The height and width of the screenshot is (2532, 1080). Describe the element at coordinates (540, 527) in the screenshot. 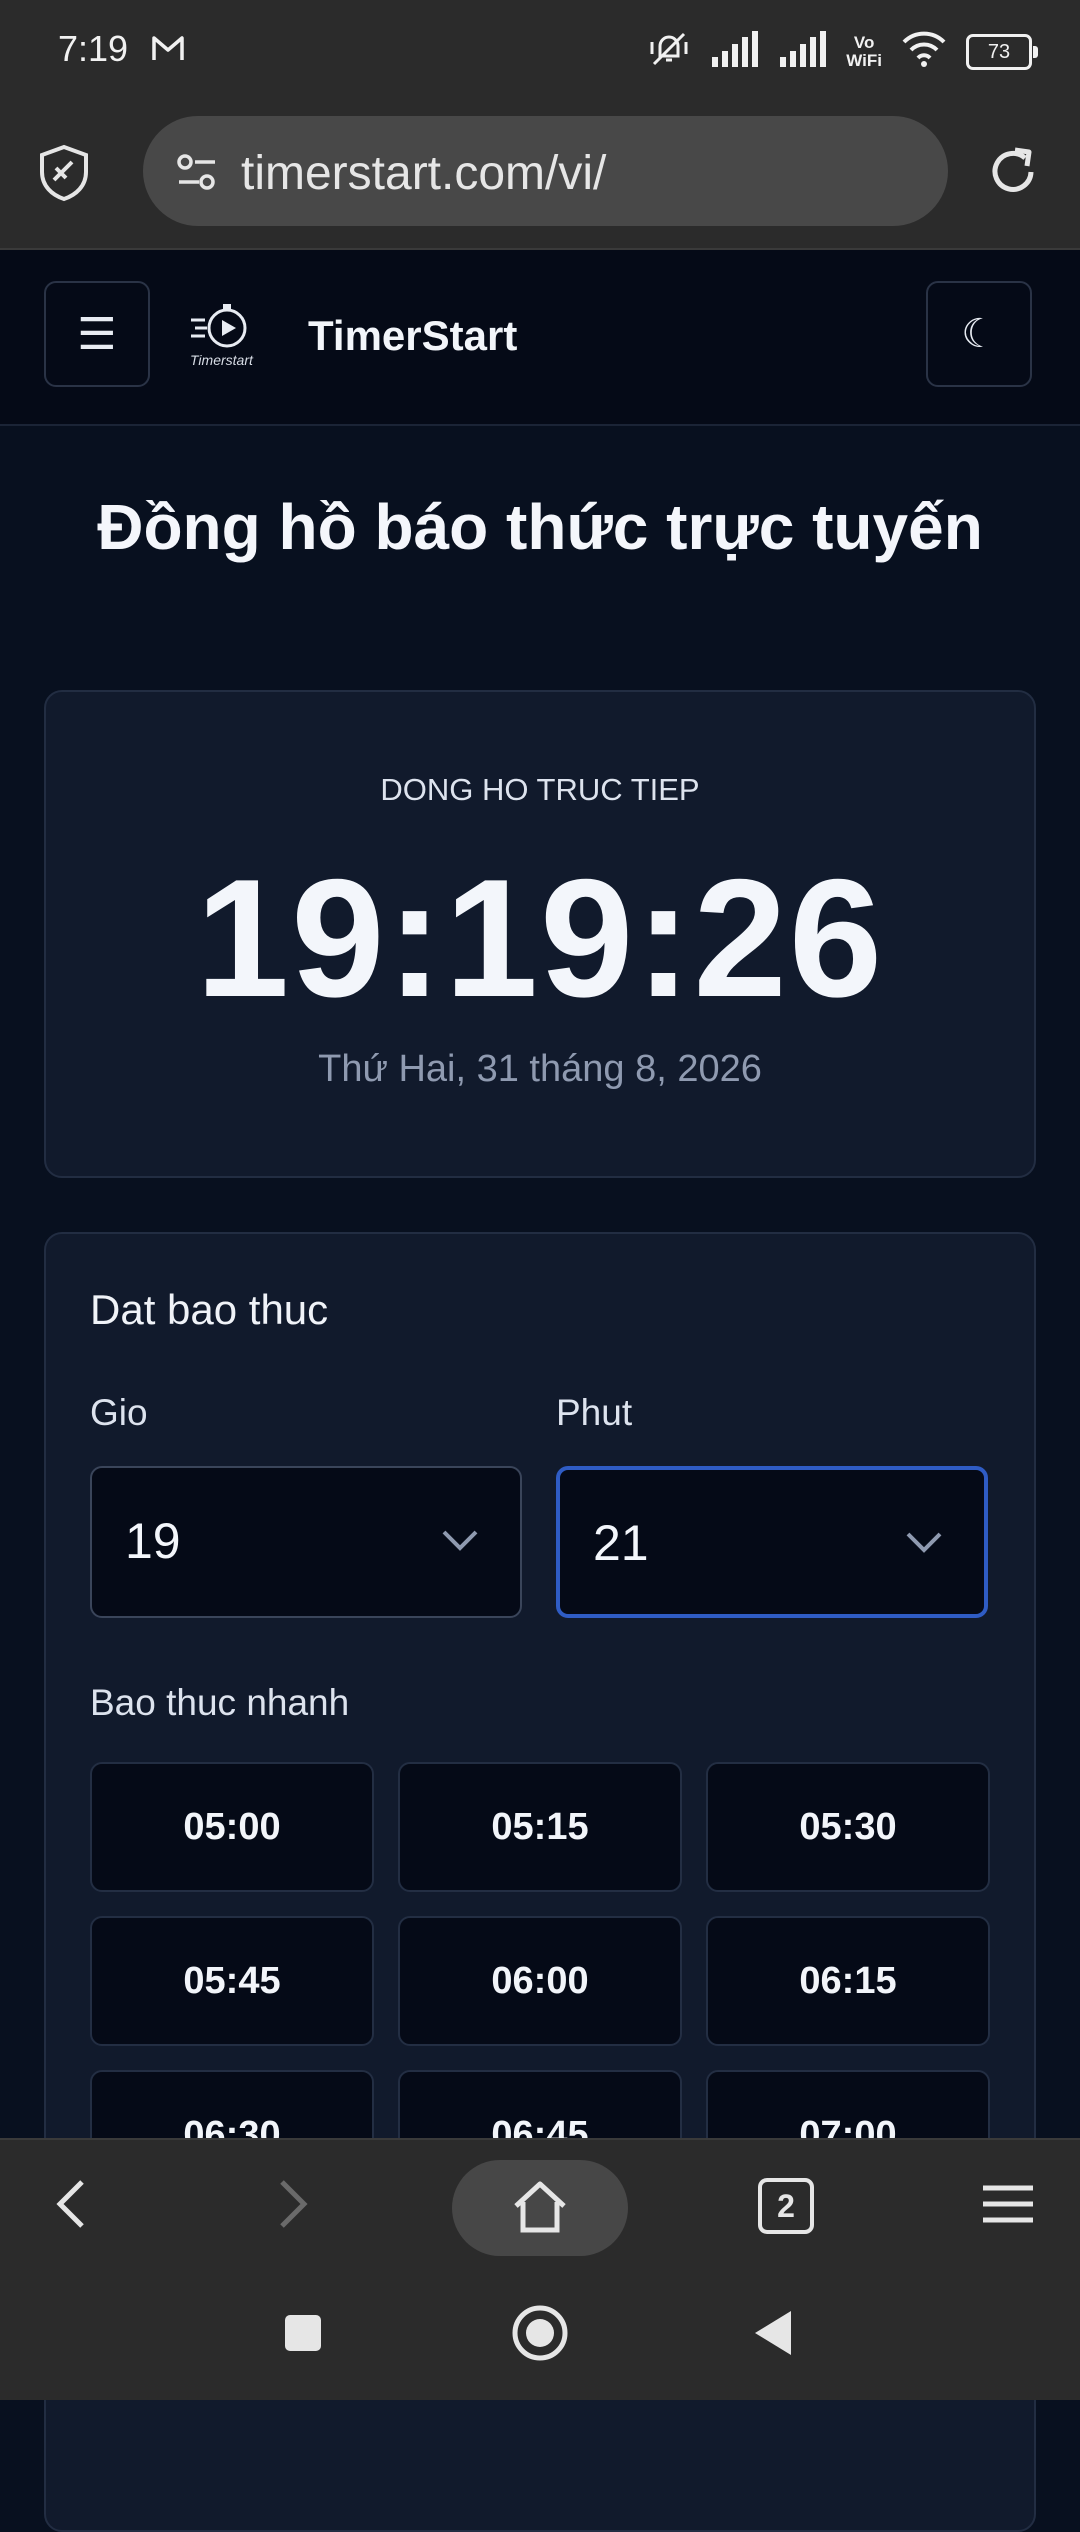

I see `page-title: Đồng hồ báo thức trực tuyến` at that location.